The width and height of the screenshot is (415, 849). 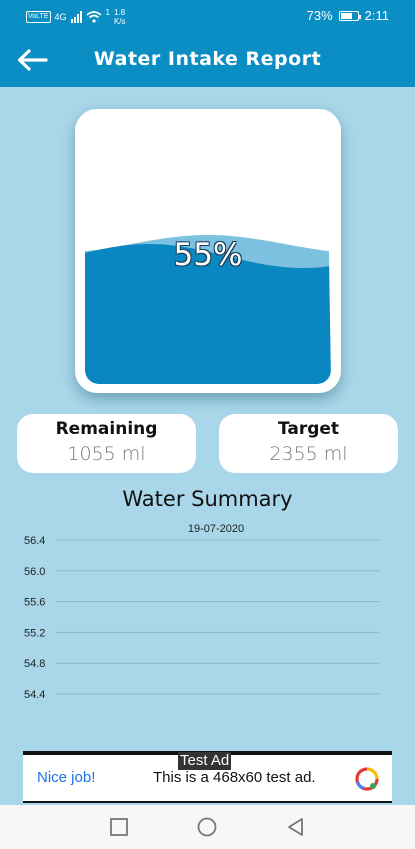 What do you see at coordinates (296, 827) in the screenshot?
I see `triangle-back-icon` at bounding box center [296, 827].